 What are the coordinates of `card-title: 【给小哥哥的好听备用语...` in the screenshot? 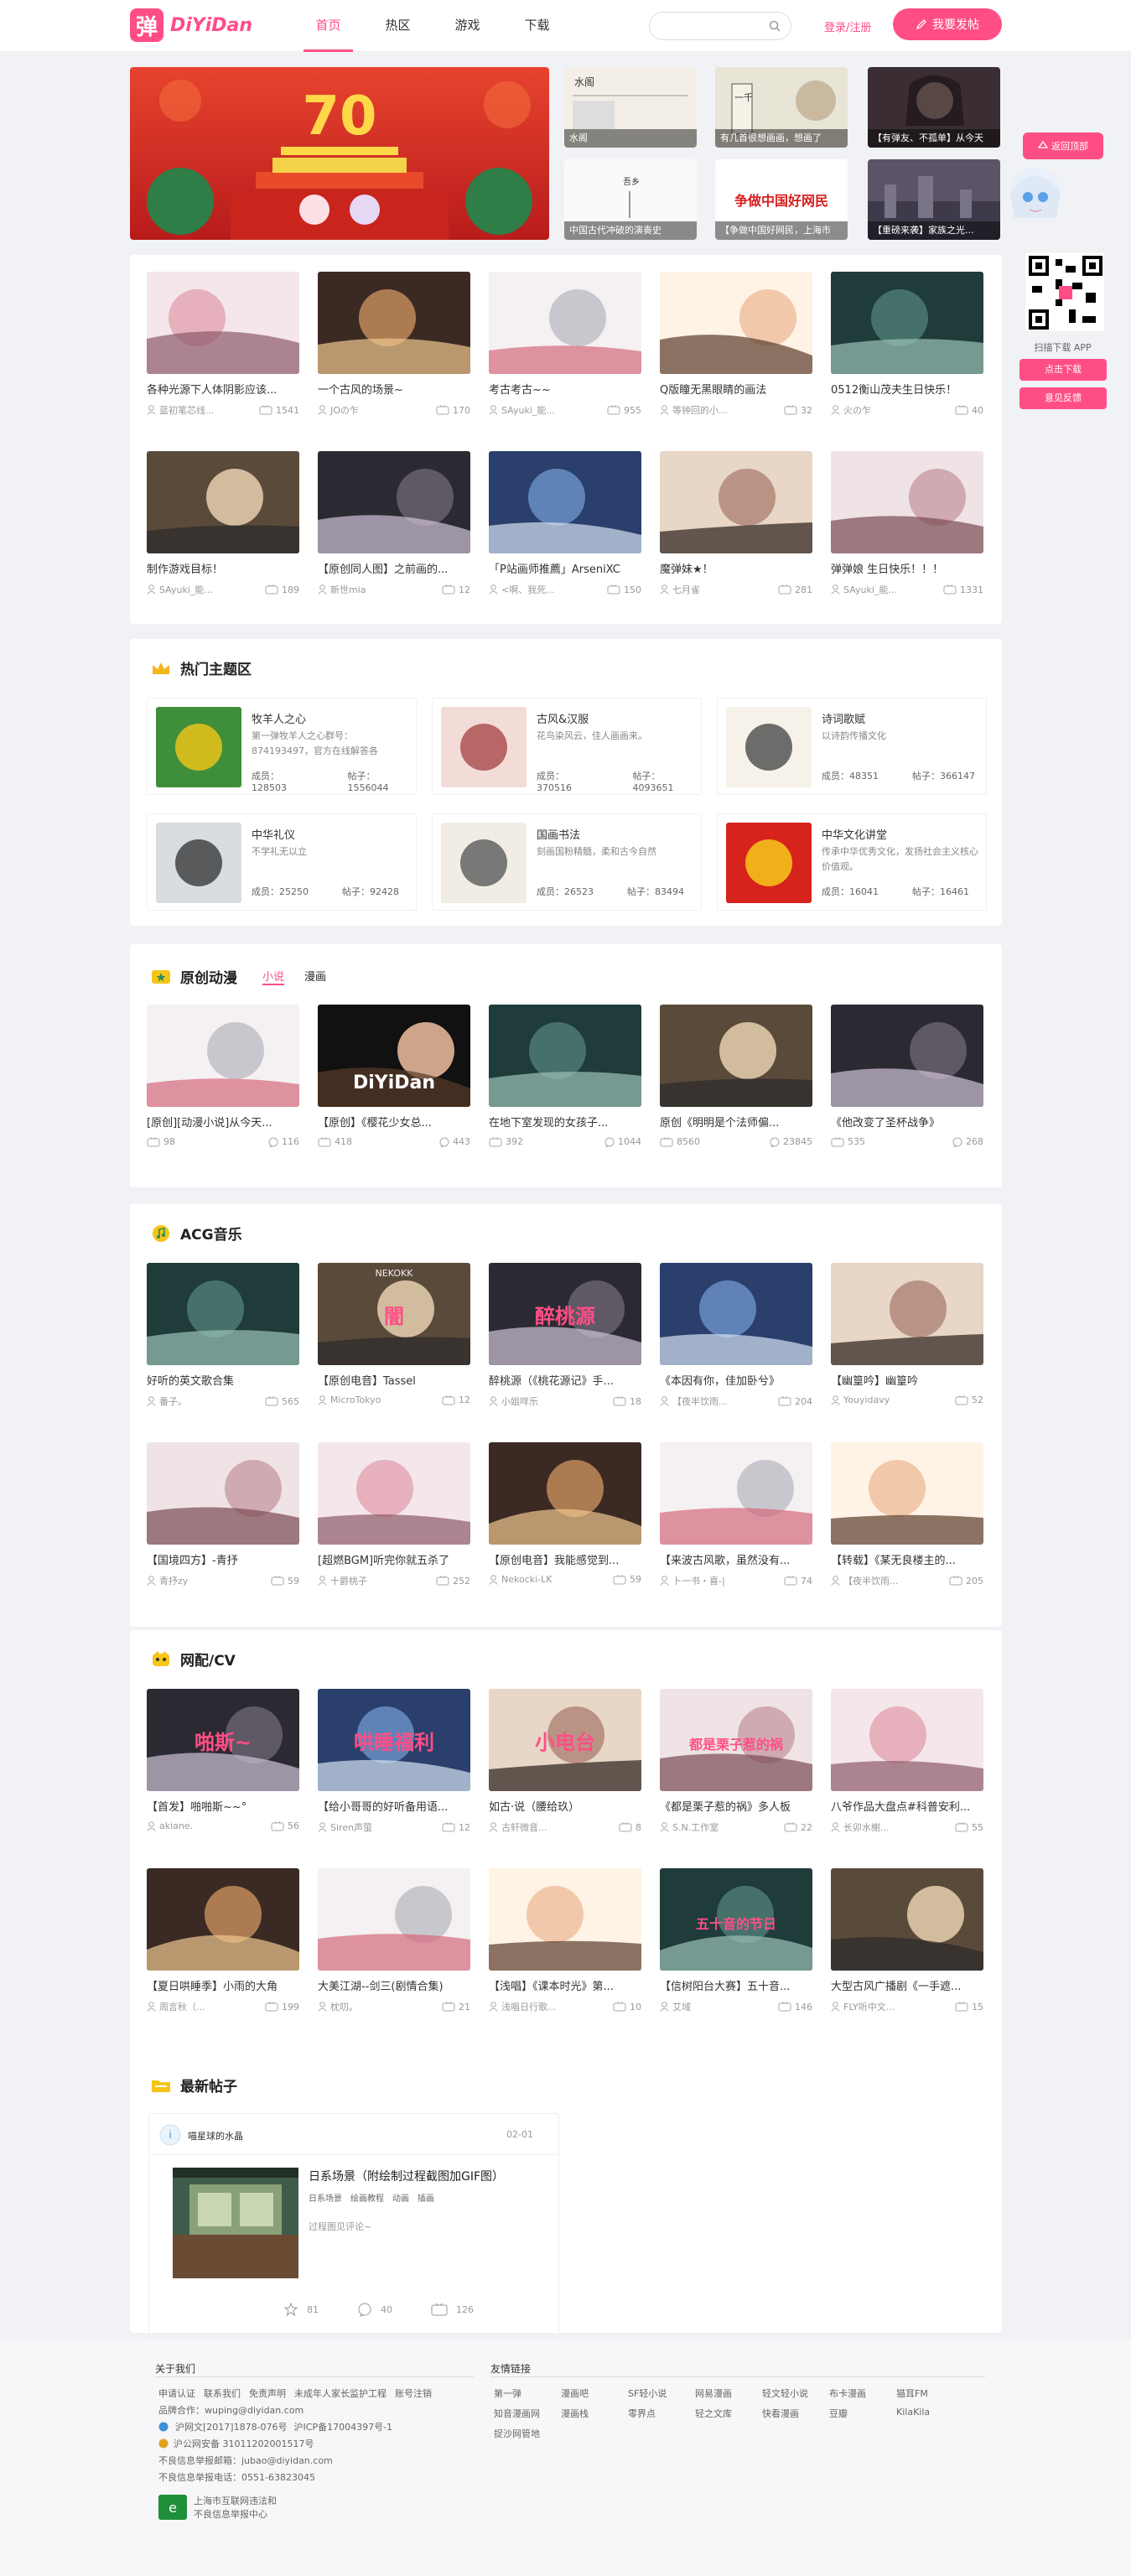 It's located at (394, 1806).